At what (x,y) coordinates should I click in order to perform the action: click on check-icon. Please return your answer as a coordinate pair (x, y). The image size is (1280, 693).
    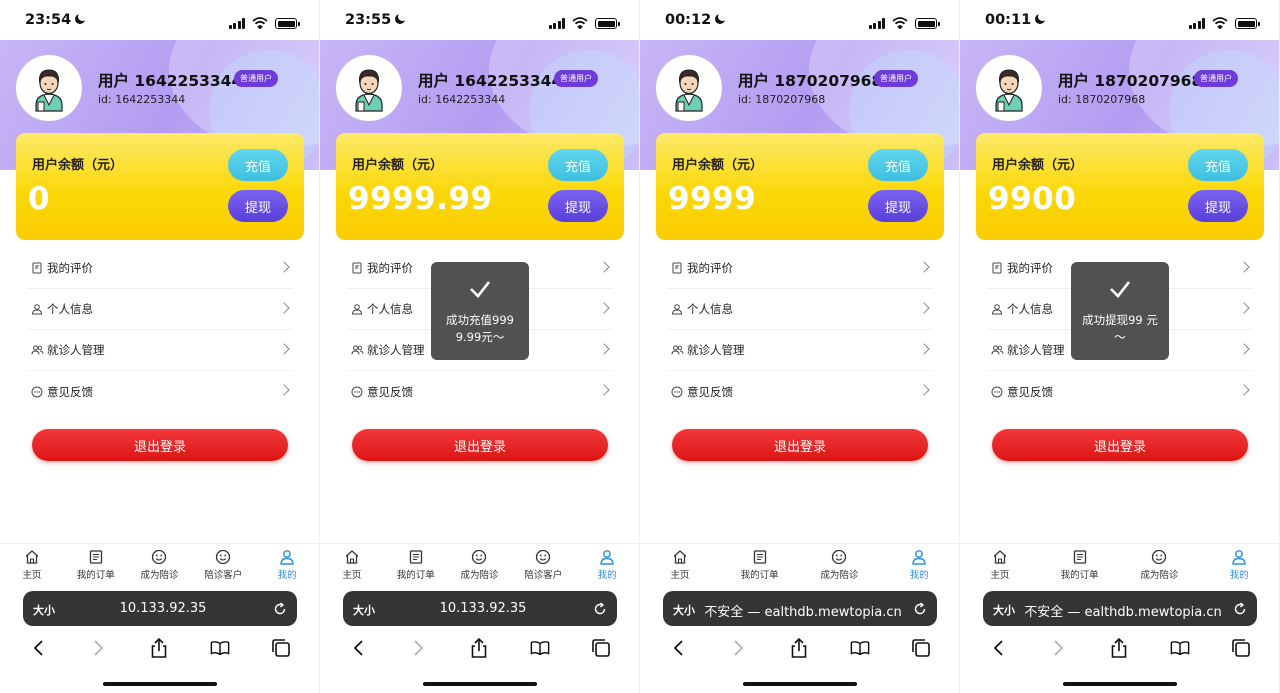
    Looking at the image, I should click on (1120, 289).